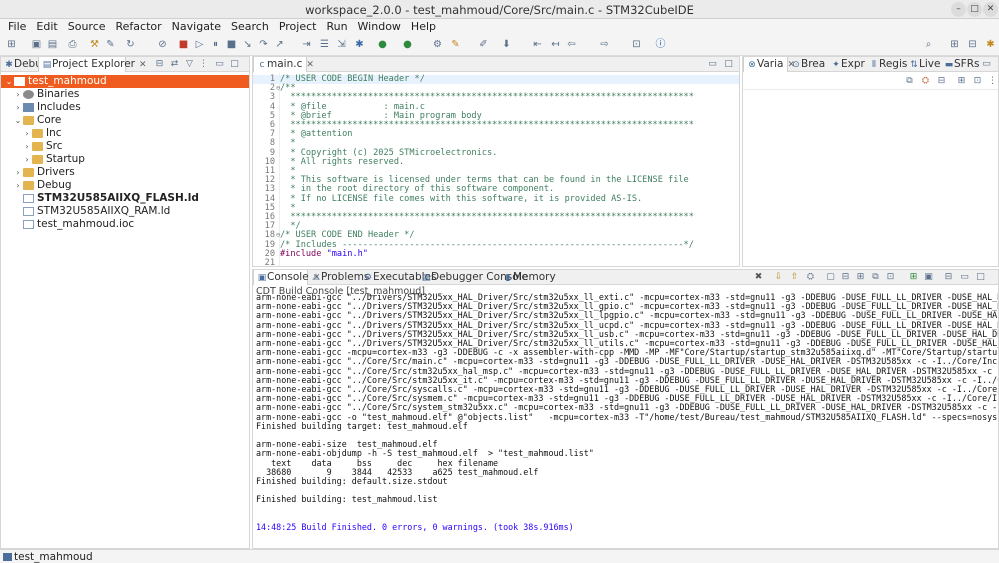 This screenshot has width=999, height=563. What do you see at coordinates (125, 224) in the screenshot?
I see `tree-item-test-mahmoud-ioc: test_mahmoud.ioc` at bounding box center [125, 224].